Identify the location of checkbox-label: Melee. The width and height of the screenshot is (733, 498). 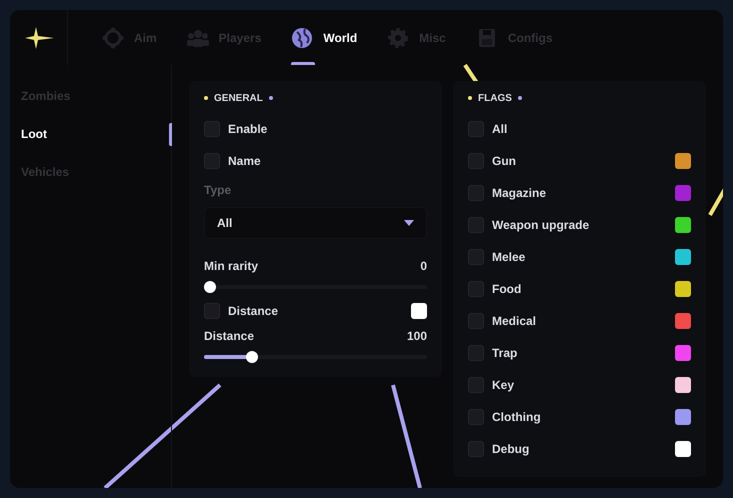
(509, 257).